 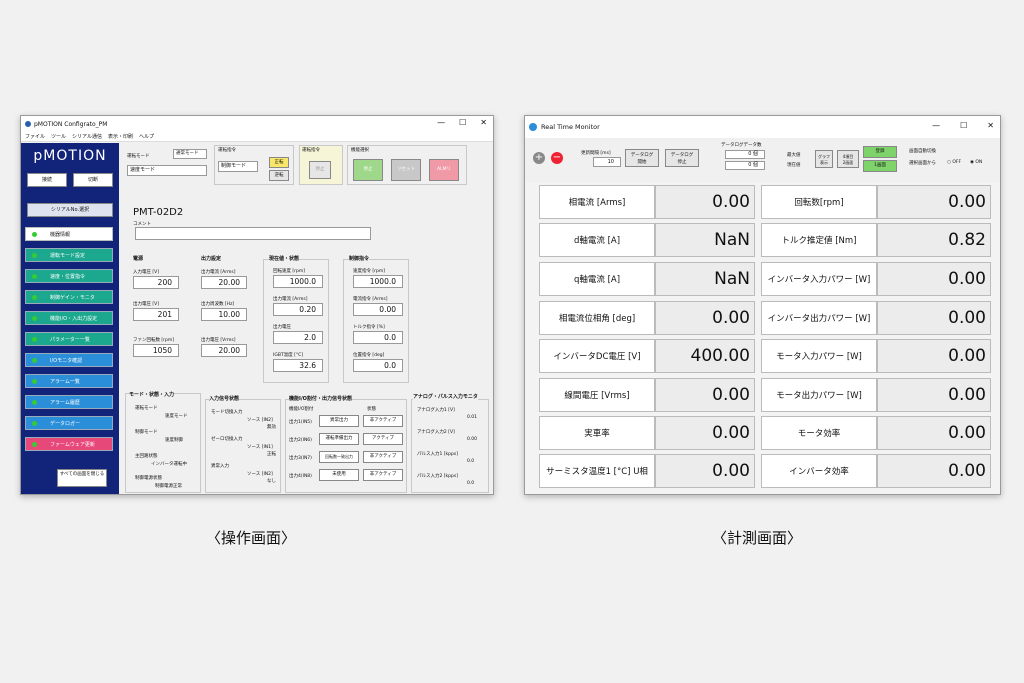 What do you see at coordinates (152, 394) in the screenshot?
I see `mode-state-title: モード・状態・入力` at bounding box center [152, 394].